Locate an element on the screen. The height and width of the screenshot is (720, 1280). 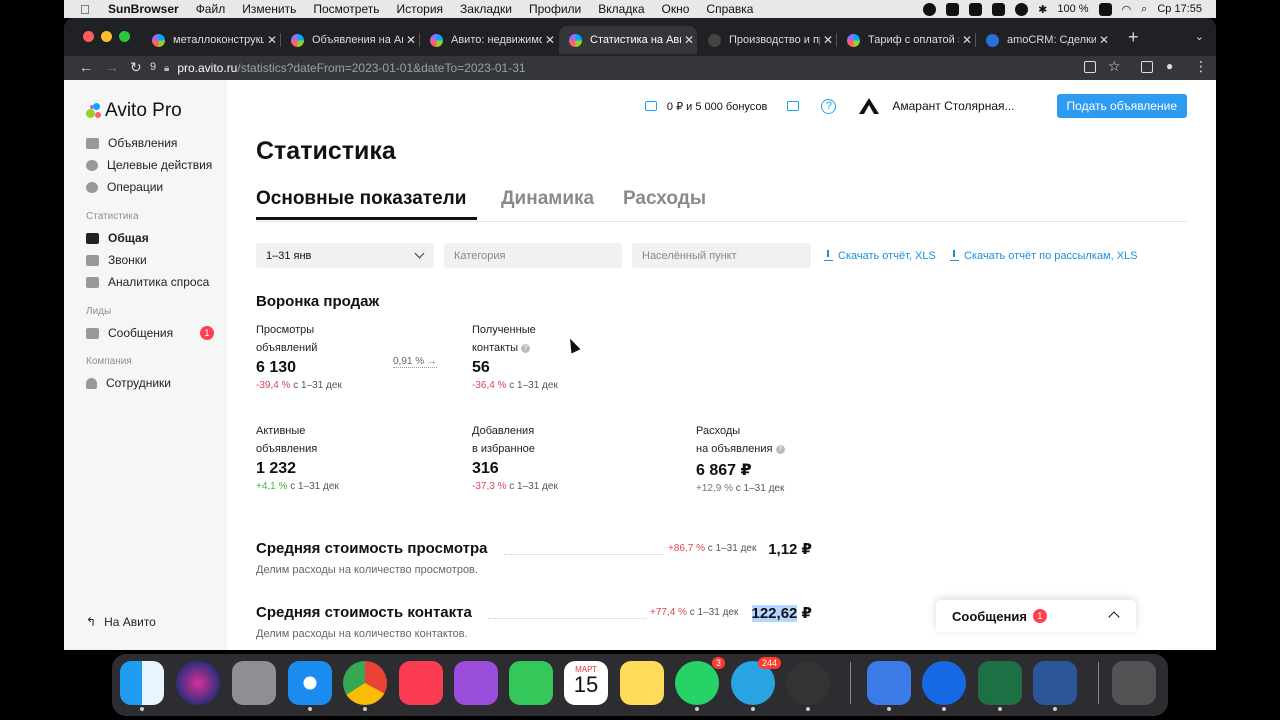
help-icon: ? is located at coordinates (829, 106).